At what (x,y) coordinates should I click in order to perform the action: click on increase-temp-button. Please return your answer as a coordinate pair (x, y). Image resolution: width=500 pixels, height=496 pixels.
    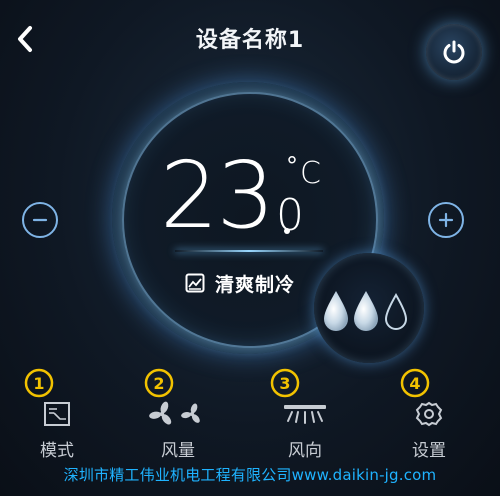
    Looking at the image, I should click on (446, 220).